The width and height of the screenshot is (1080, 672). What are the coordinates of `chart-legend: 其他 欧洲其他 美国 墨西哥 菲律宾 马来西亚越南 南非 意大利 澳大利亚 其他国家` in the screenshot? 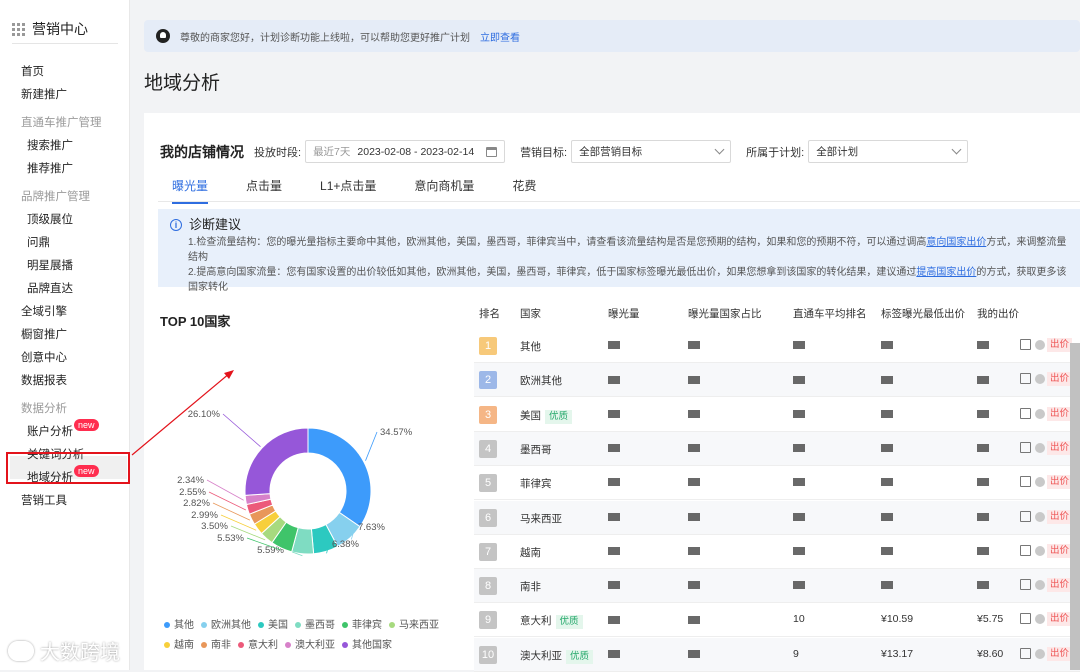 It's located at (319, 636).